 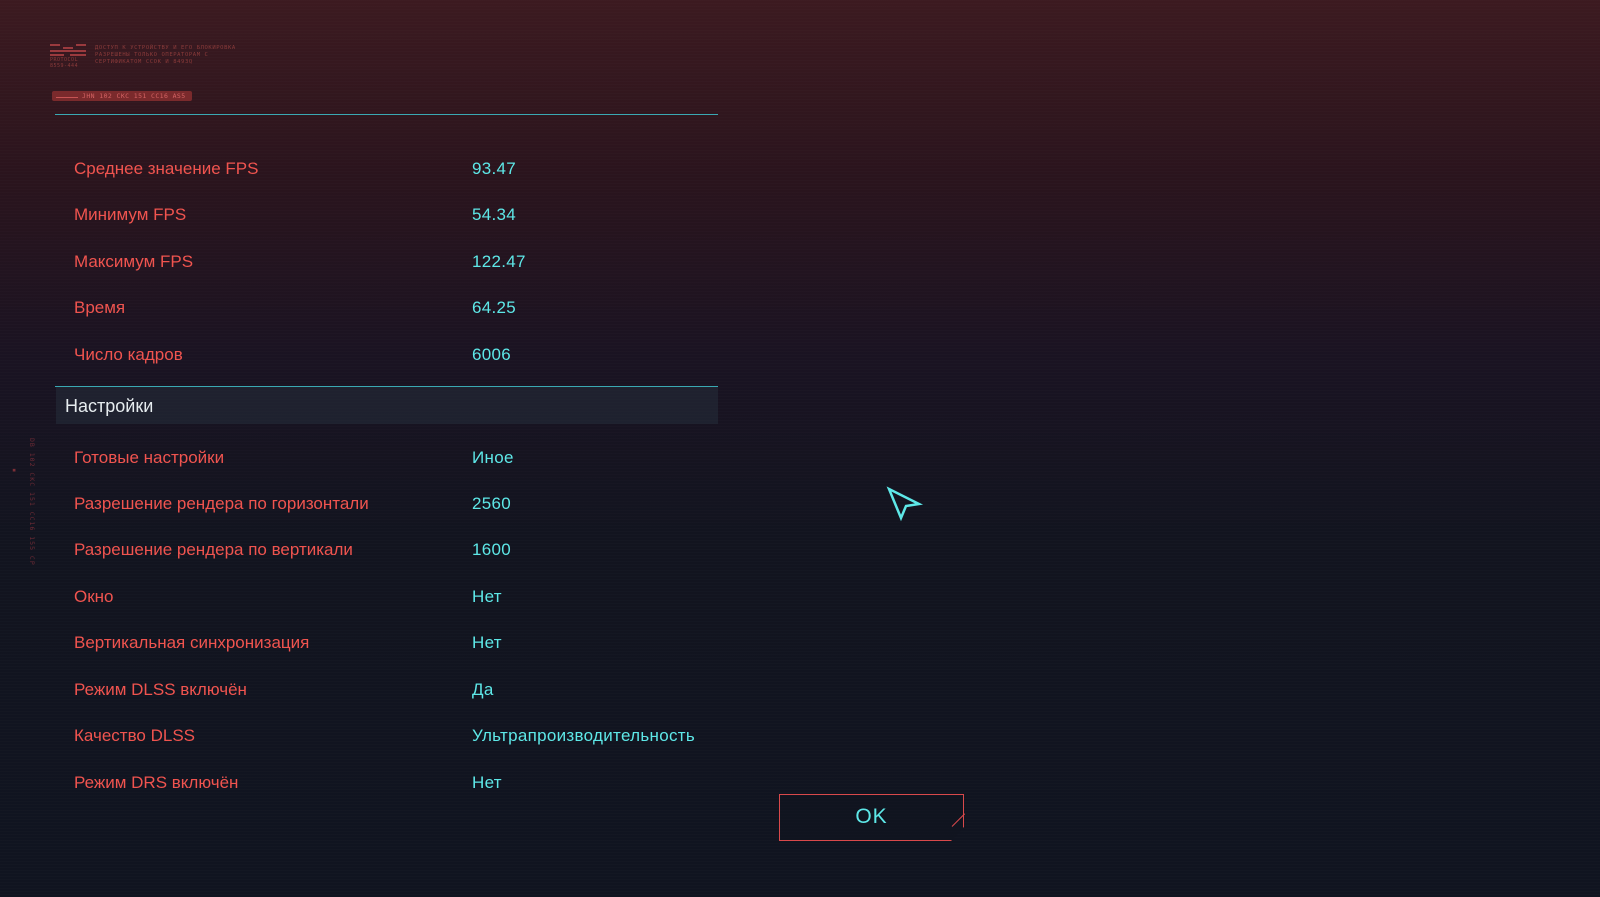 I want to click on setting-row: Готовые настройки Иное, so click(x=404, y=459).